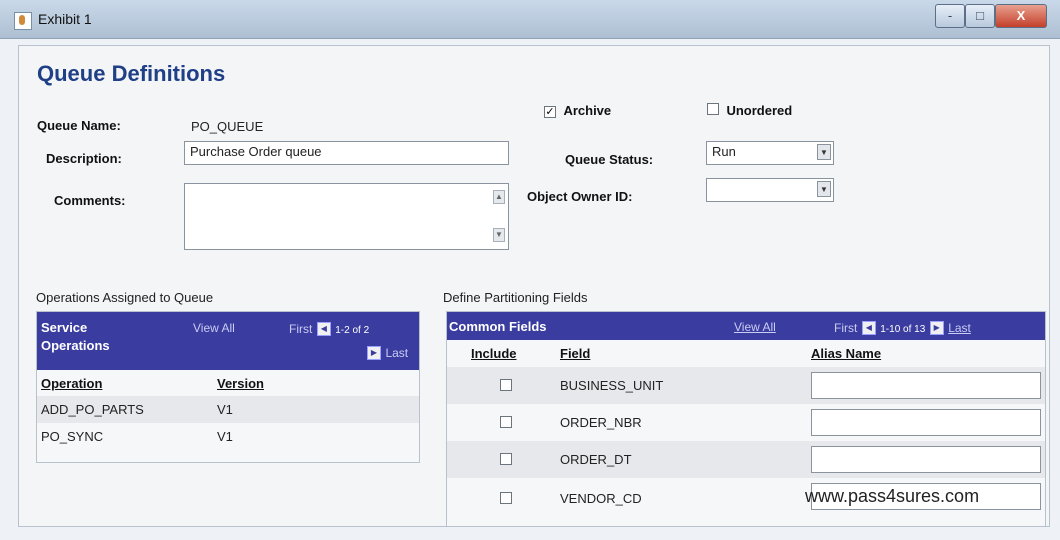 The image size is (1060, 540). What do you see at coordinates (575, 353) in the screenshot?
I see `col-field: Field` at bounding box center [575, 353].